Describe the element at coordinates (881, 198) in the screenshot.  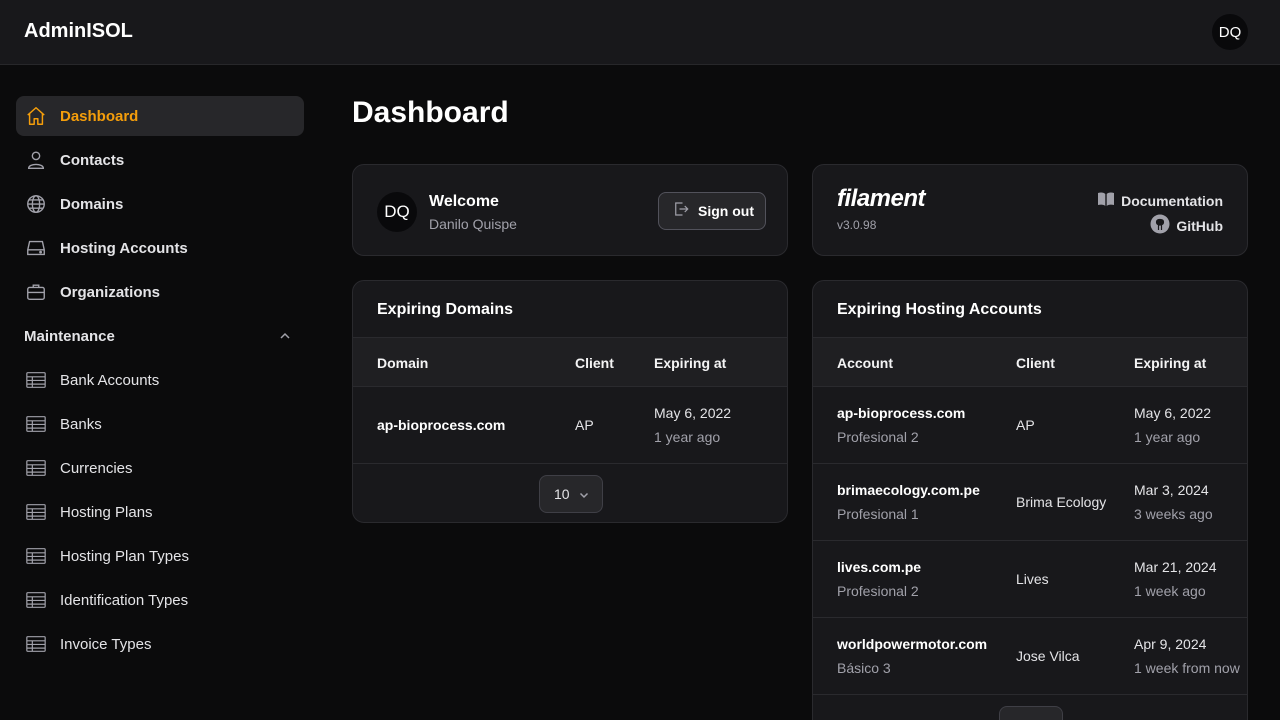
I see `filament-logo: filament` at that location.